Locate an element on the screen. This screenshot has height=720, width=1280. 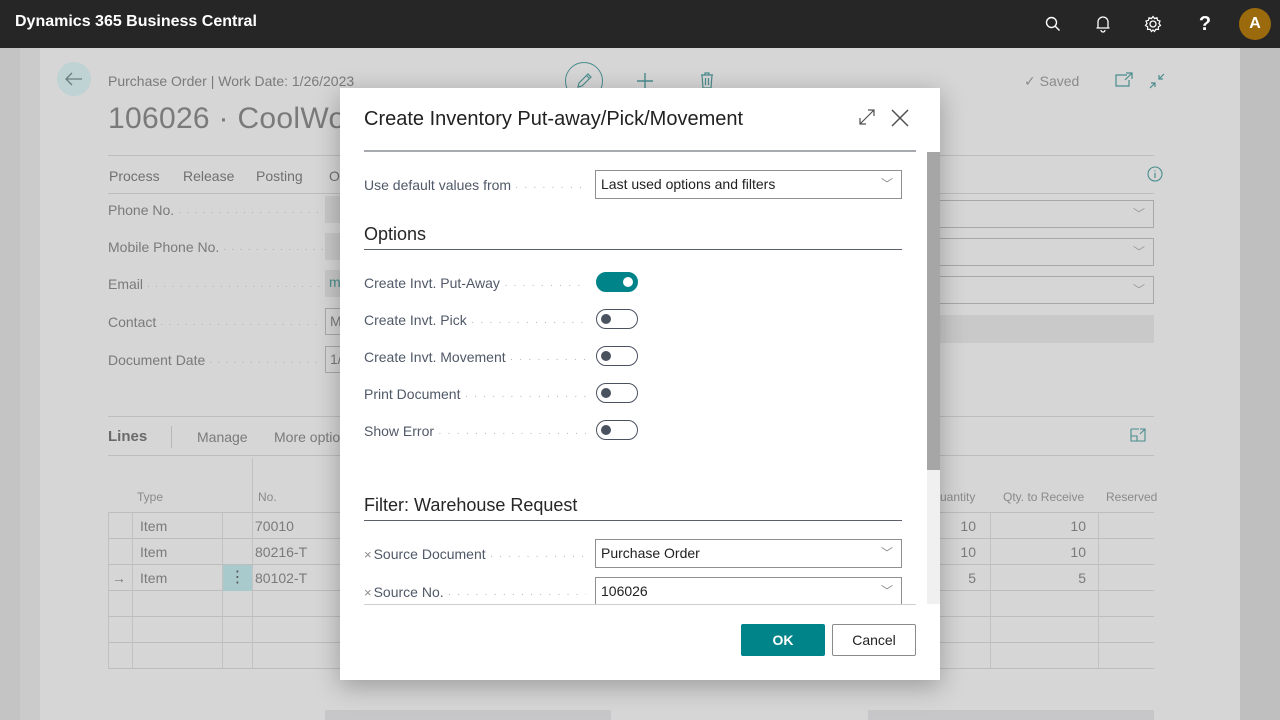
filter-dropdown: Purchase Order ﹀ is located at coordinates (748, 553).